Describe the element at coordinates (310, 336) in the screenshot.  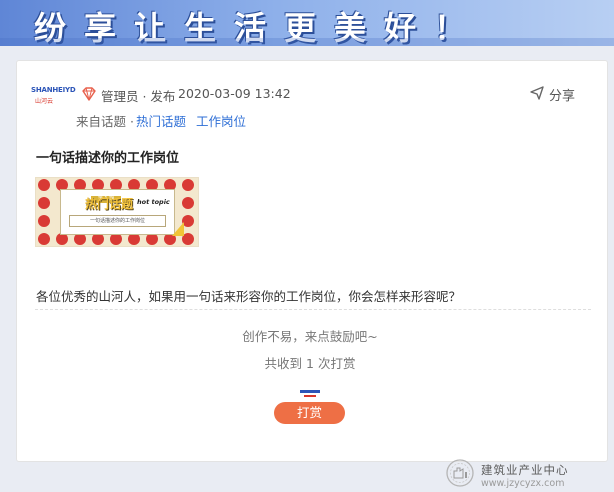
I see `reward-message: 创作不易，来点鼓励吧~` at that location.